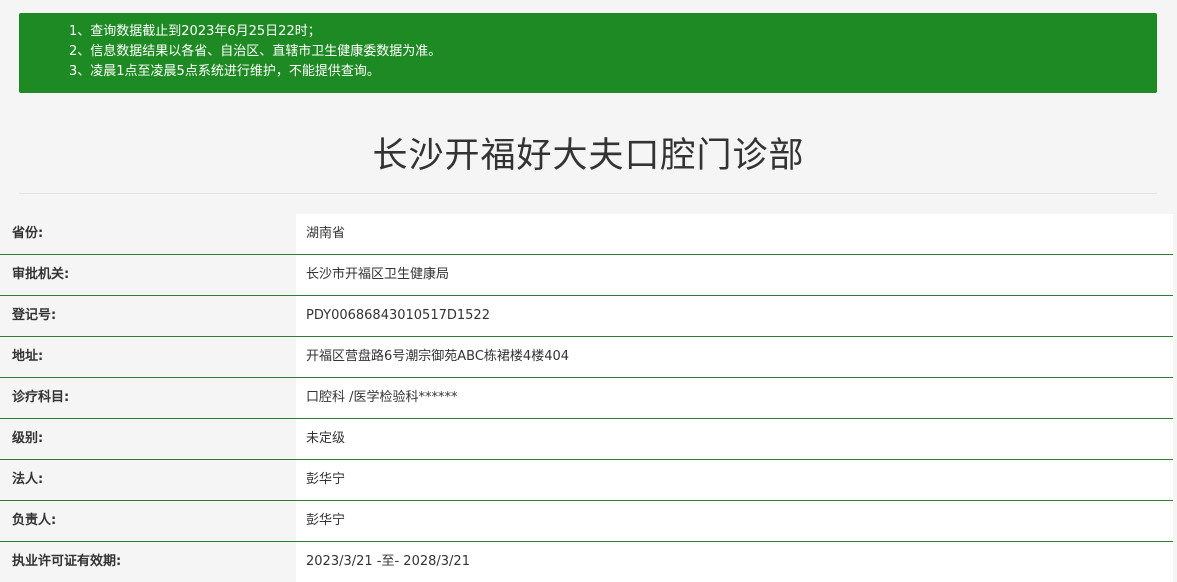  What do you see at coordinates (588, 156) in the screenshot?
I see `page-title: 长沙开福好大夫口腔门诊部` at bounding box center [588, 156].